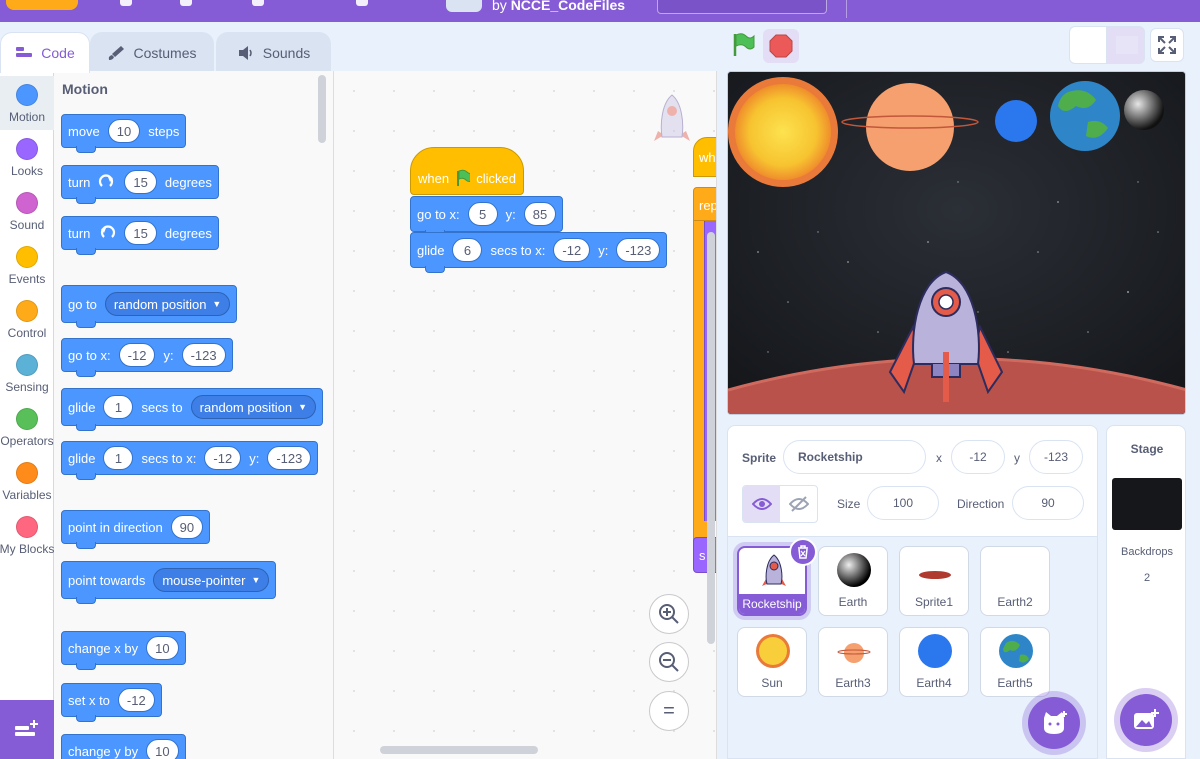 Image resolution: width=1200 pixels, height=759 pixels. What do you see at coordinates (853, 602) in the screenshot?
I see `sprite-name: Earth` at bounding box center [853, 602].